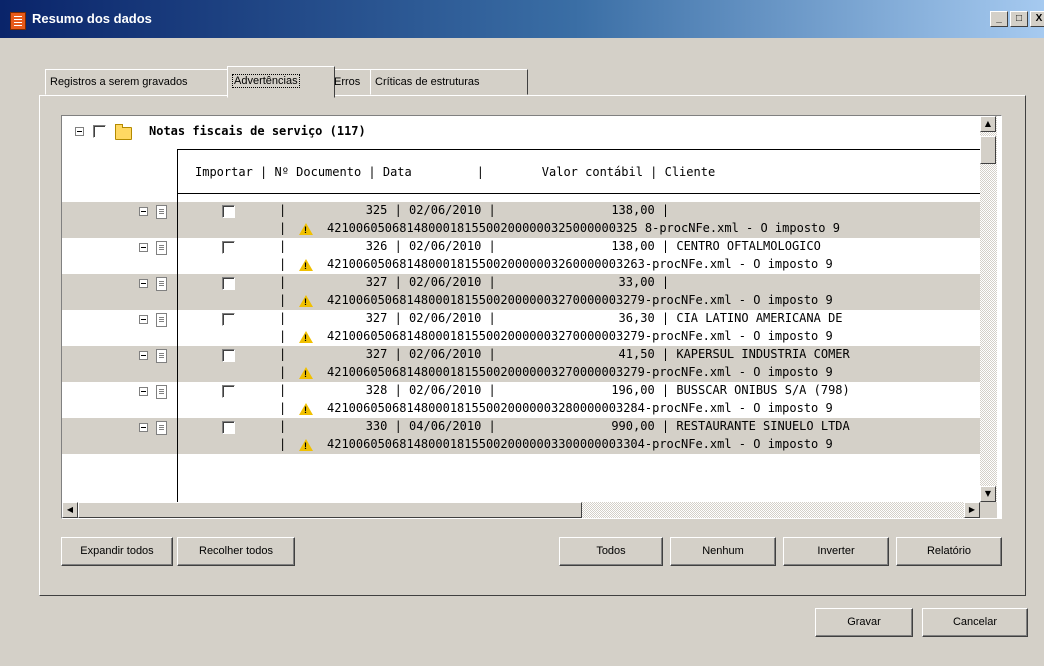 This screenshot has width=1044, height=666. Describe the element at coordinates (999, 19) in the screenshot. I see `minimize-button: _` at that location.